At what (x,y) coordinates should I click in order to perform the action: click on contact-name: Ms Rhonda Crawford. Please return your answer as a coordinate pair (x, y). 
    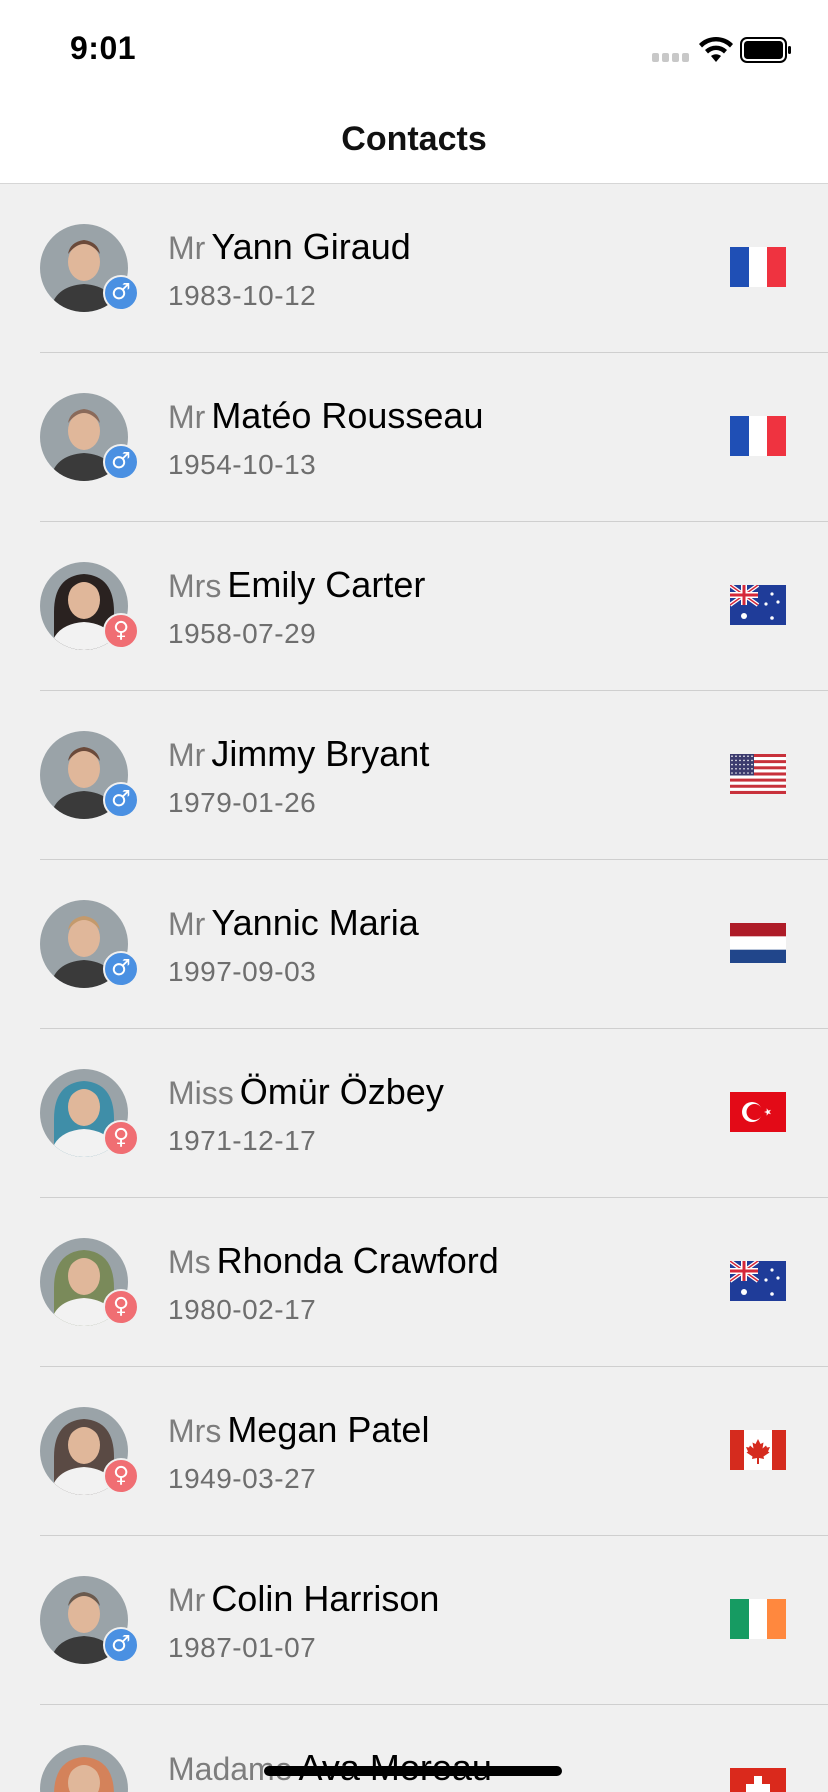
    Looking at the image, I should click on (333, 1261).